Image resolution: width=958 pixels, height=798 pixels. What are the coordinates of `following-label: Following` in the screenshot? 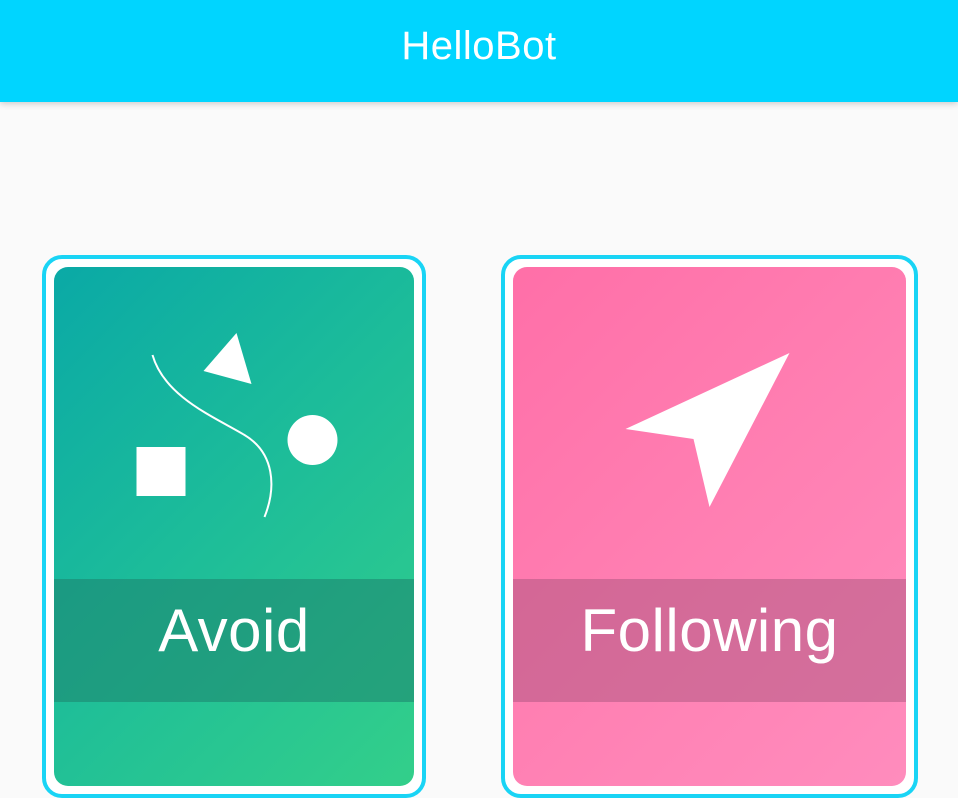 It's located at (709, 630).